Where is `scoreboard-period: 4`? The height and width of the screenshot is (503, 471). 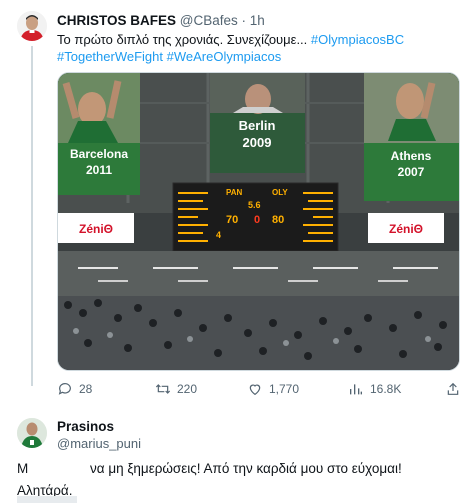 scoreboard-period: 4 is located at coordinates (218, 235).